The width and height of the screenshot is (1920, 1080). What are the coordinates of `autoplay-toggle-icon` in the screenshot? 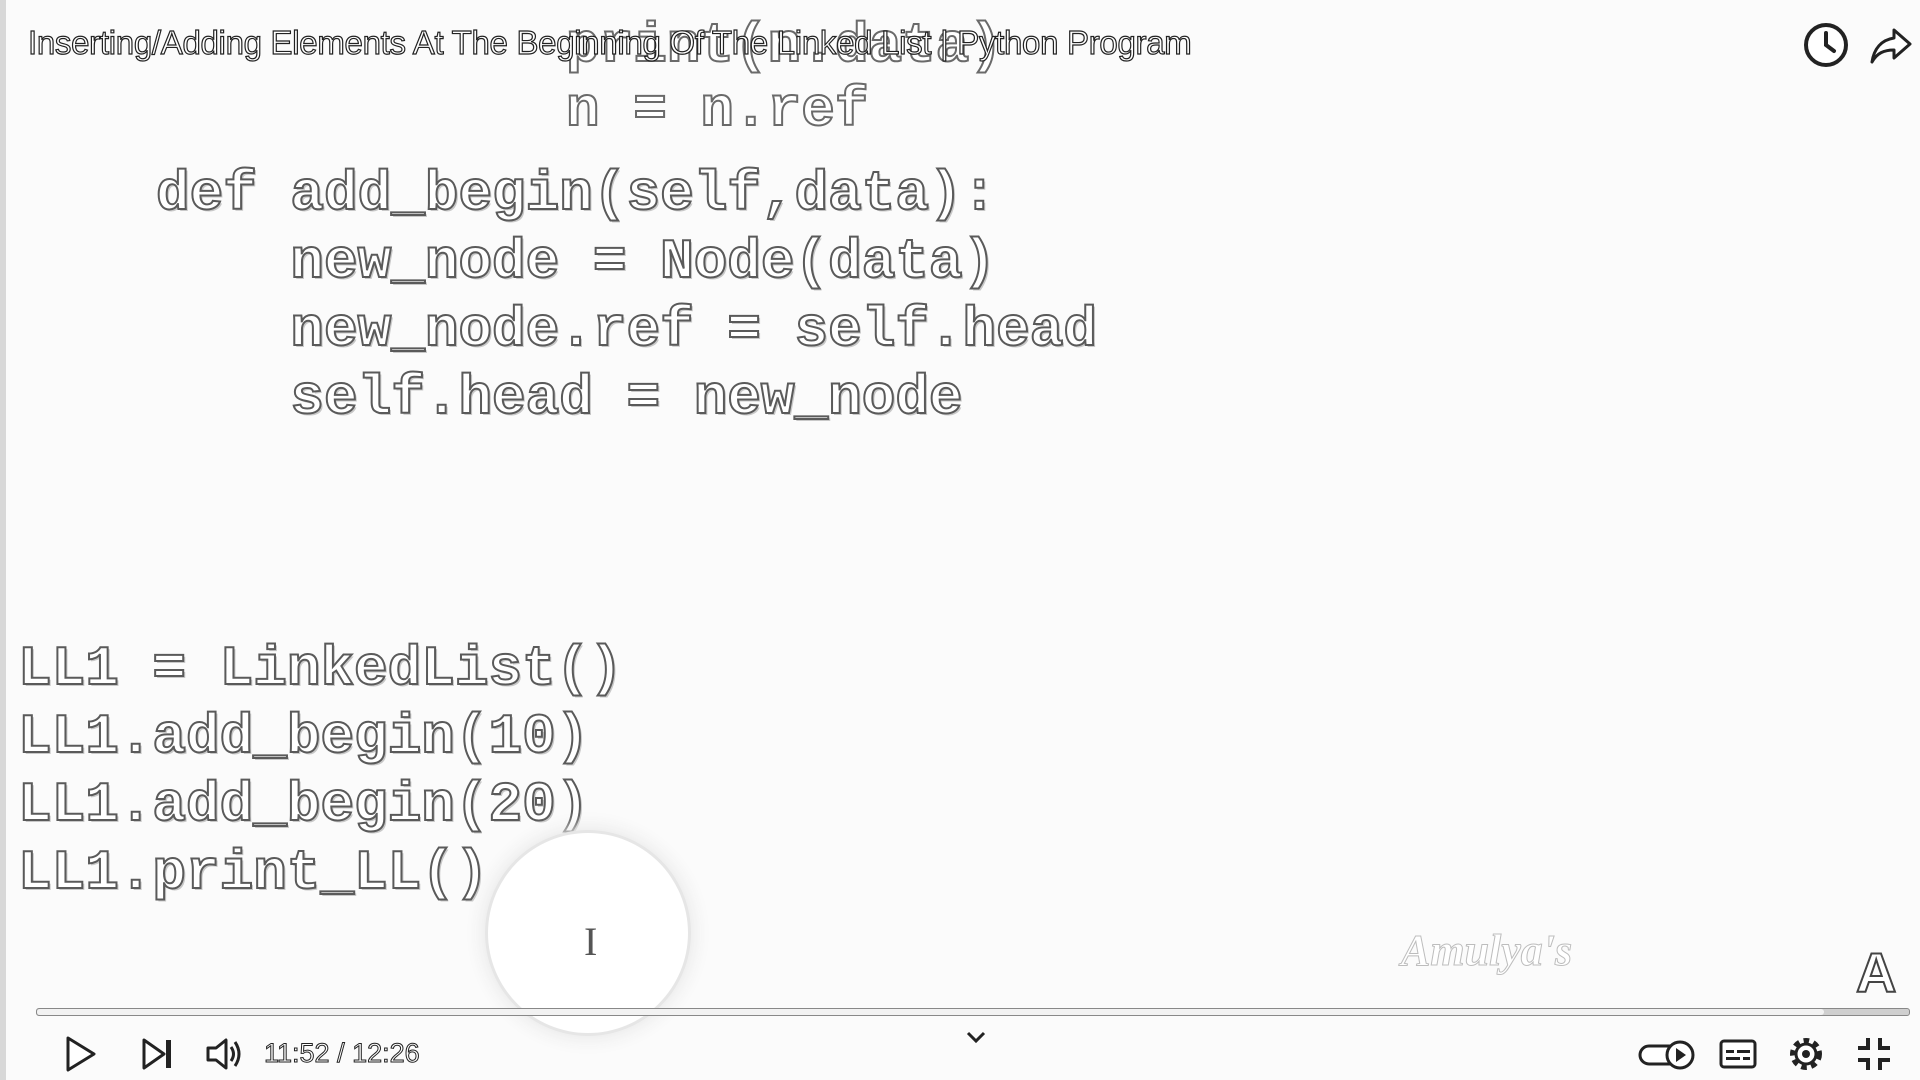 It's located at (1666, 1055).